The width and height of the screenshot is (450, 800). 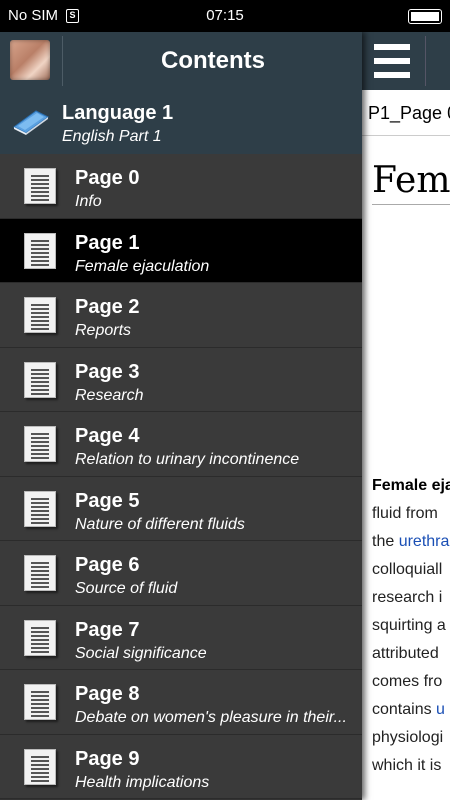 I want to click on page-item-title: Page 8, so click(x=107, y=694).